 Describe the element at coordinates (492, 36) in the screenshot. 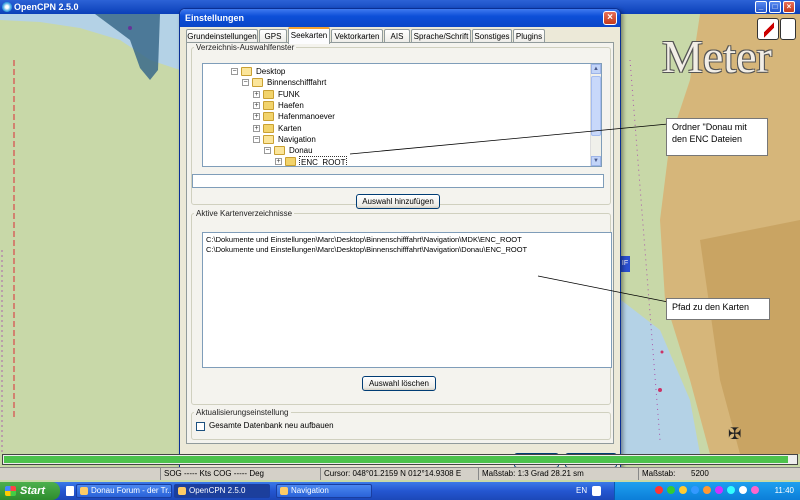

I see `tab-sonstiges: Sonstiges` at that location.